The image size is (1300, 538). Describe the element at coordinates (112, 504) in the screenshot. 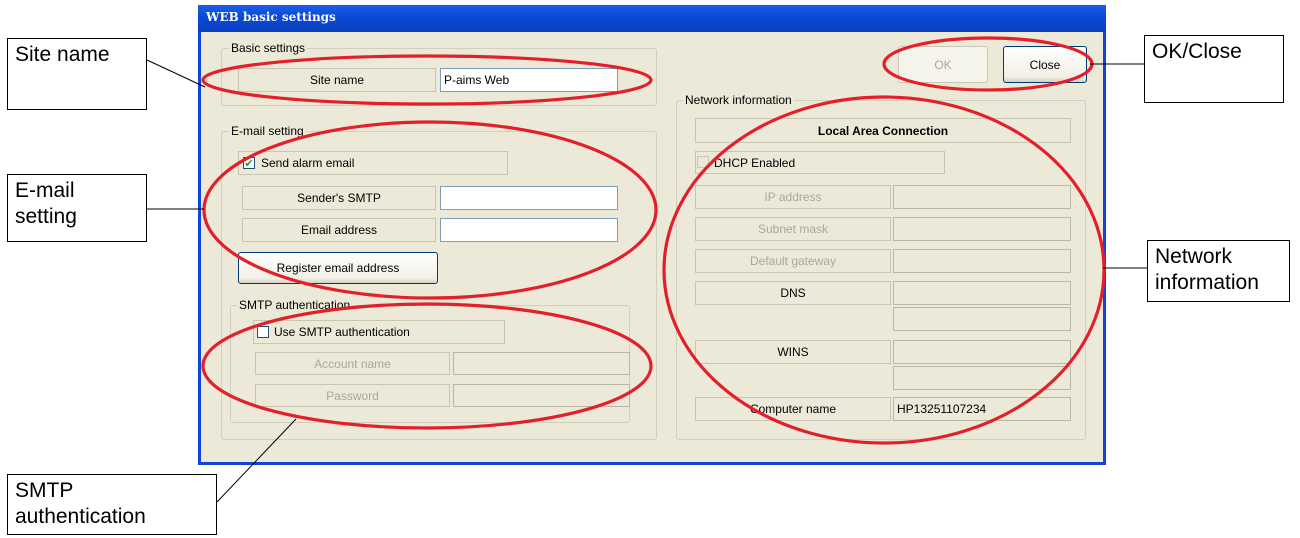

I see `callout-smtp-auth: SMTP authentication` at that location.